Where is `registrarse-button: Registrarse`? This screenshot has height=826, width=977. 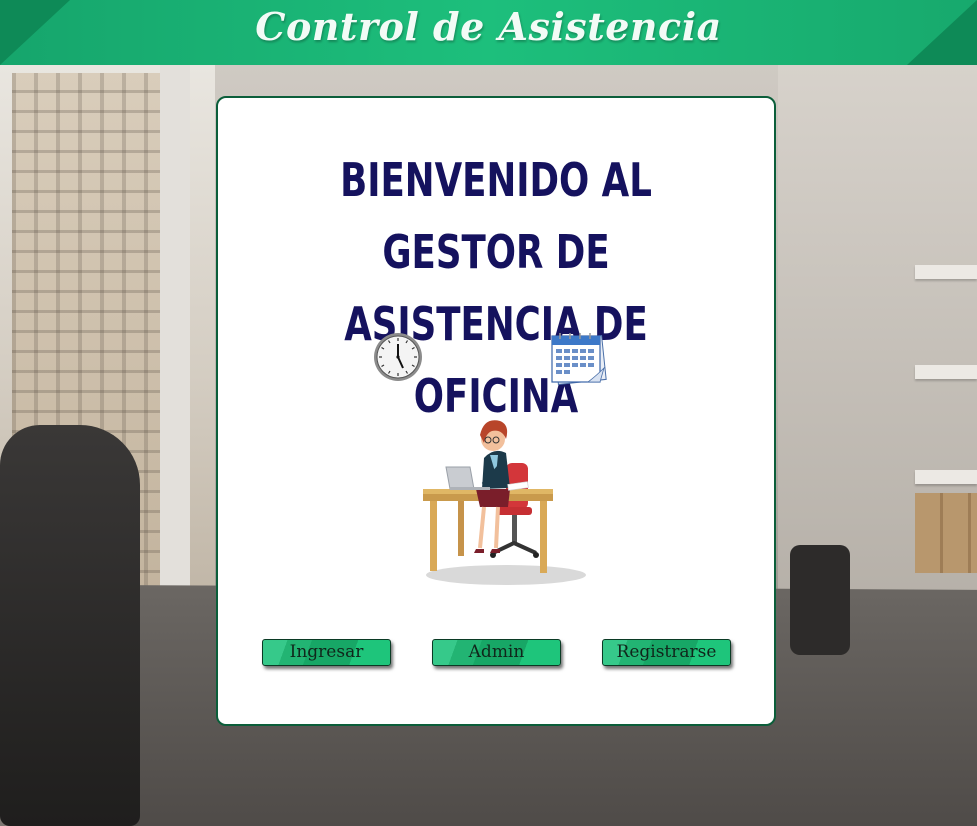
registrarse-button: Registrarse is located at coordinates (666, 652).